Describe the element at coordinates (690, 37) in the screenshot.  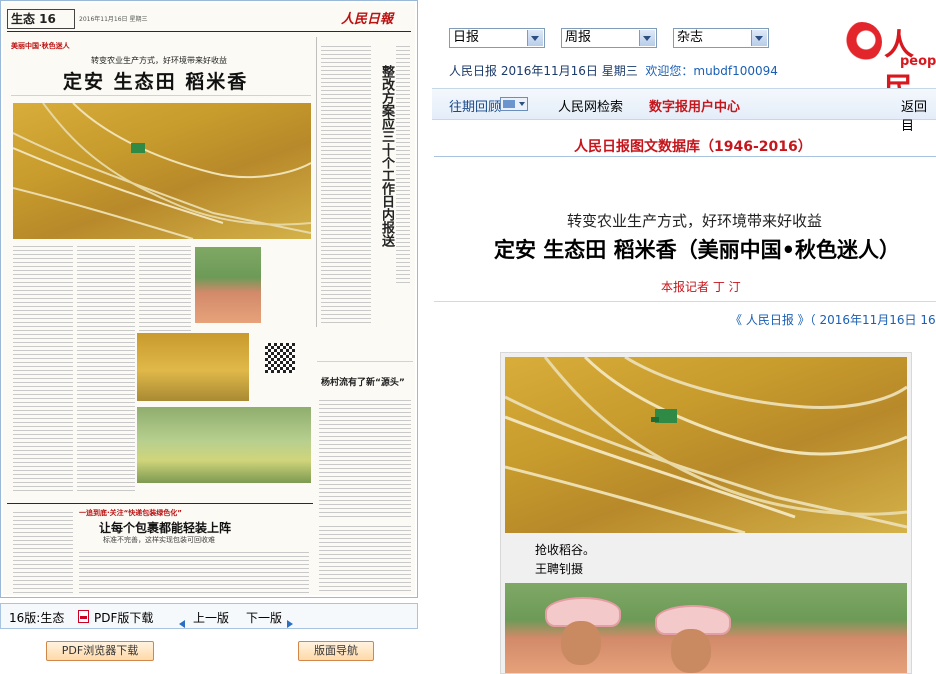
I see `magazine-select-value: 杂志` at that location.